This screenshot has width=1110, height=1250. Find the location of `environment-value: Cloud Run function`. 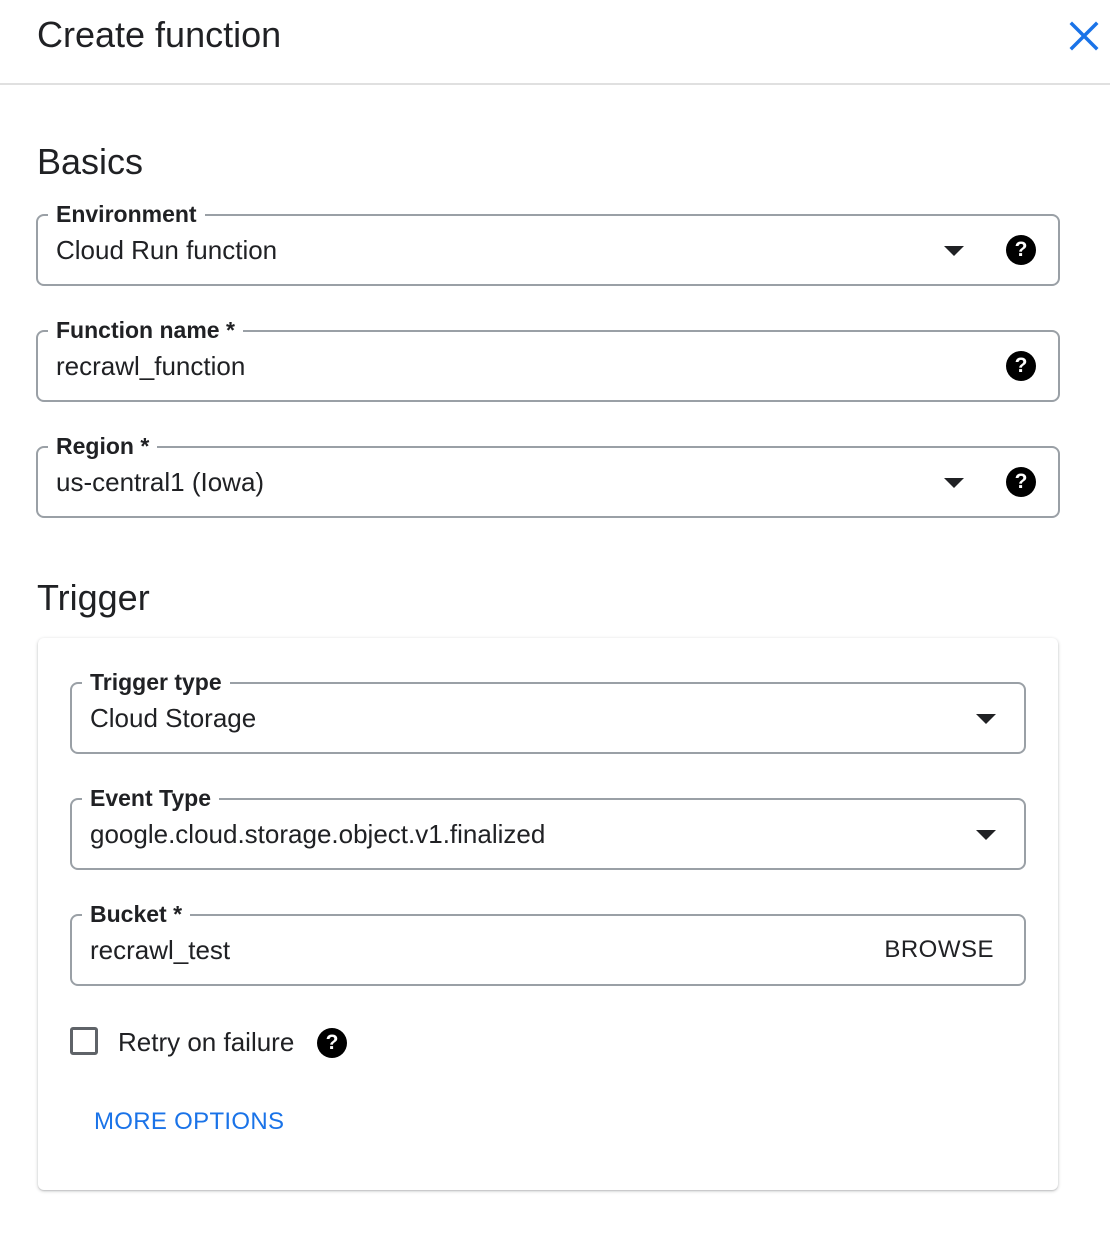

environment-value: Cloud Run function is located at coordinates (167, 250).